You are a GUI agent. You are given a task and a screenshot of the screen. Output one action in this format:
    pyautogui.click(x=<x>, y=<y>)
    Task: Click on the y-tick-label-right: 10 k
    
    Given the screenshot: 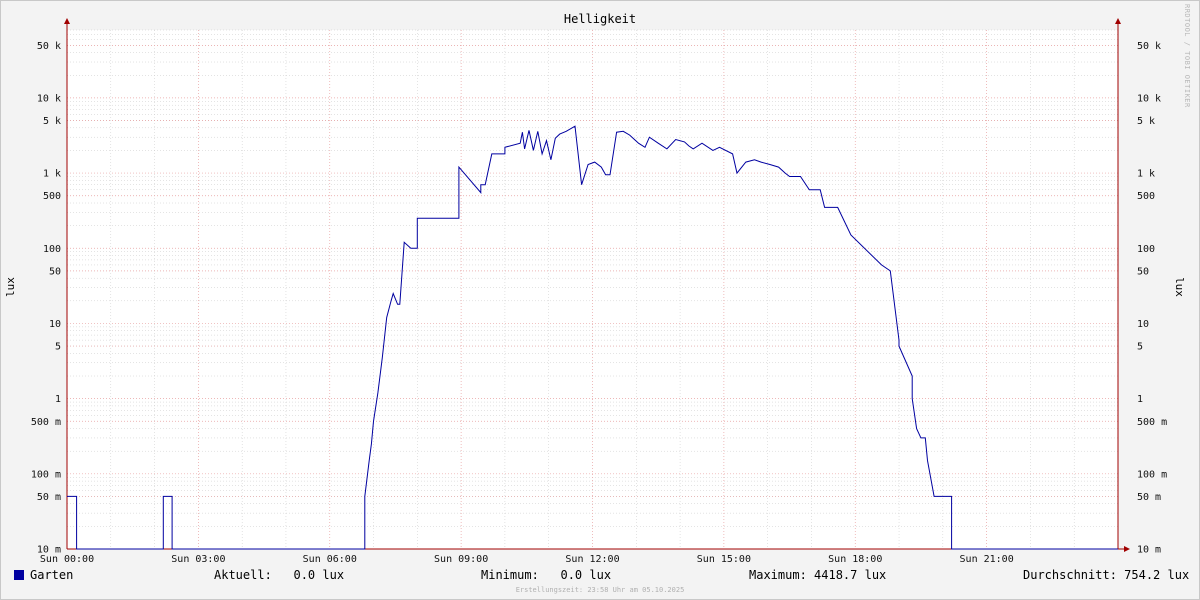 What is the action you would take?
    pyautogui.click(x=1149, y=98)
    